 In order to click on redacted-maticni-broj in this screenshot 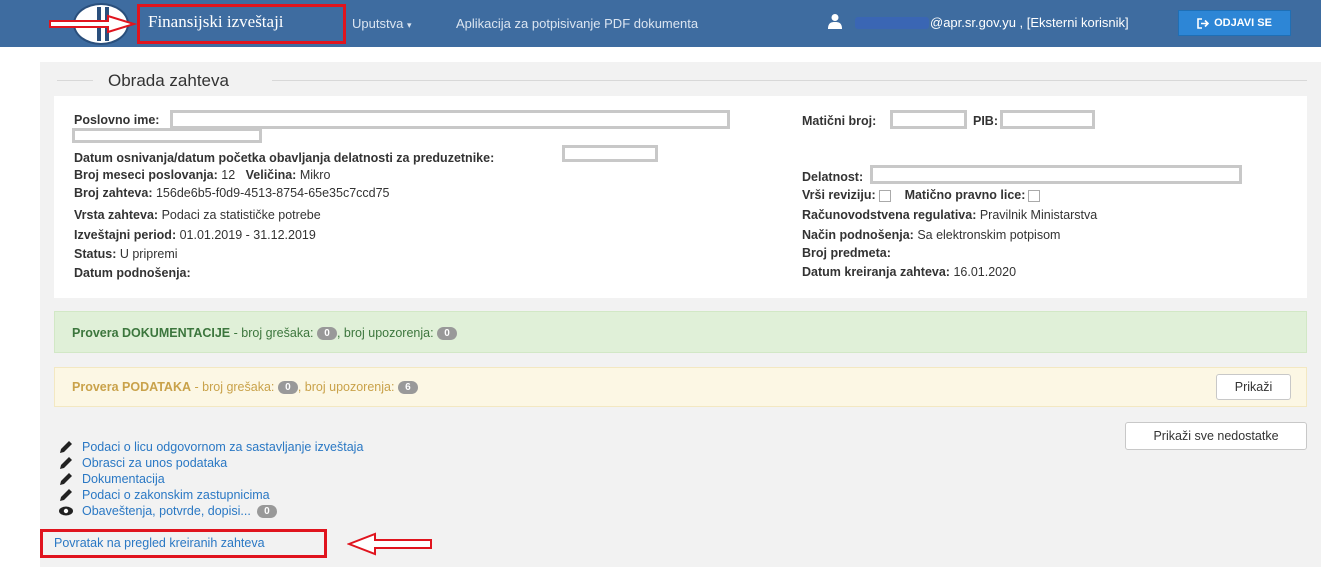, I will do `click(928, 119)`.